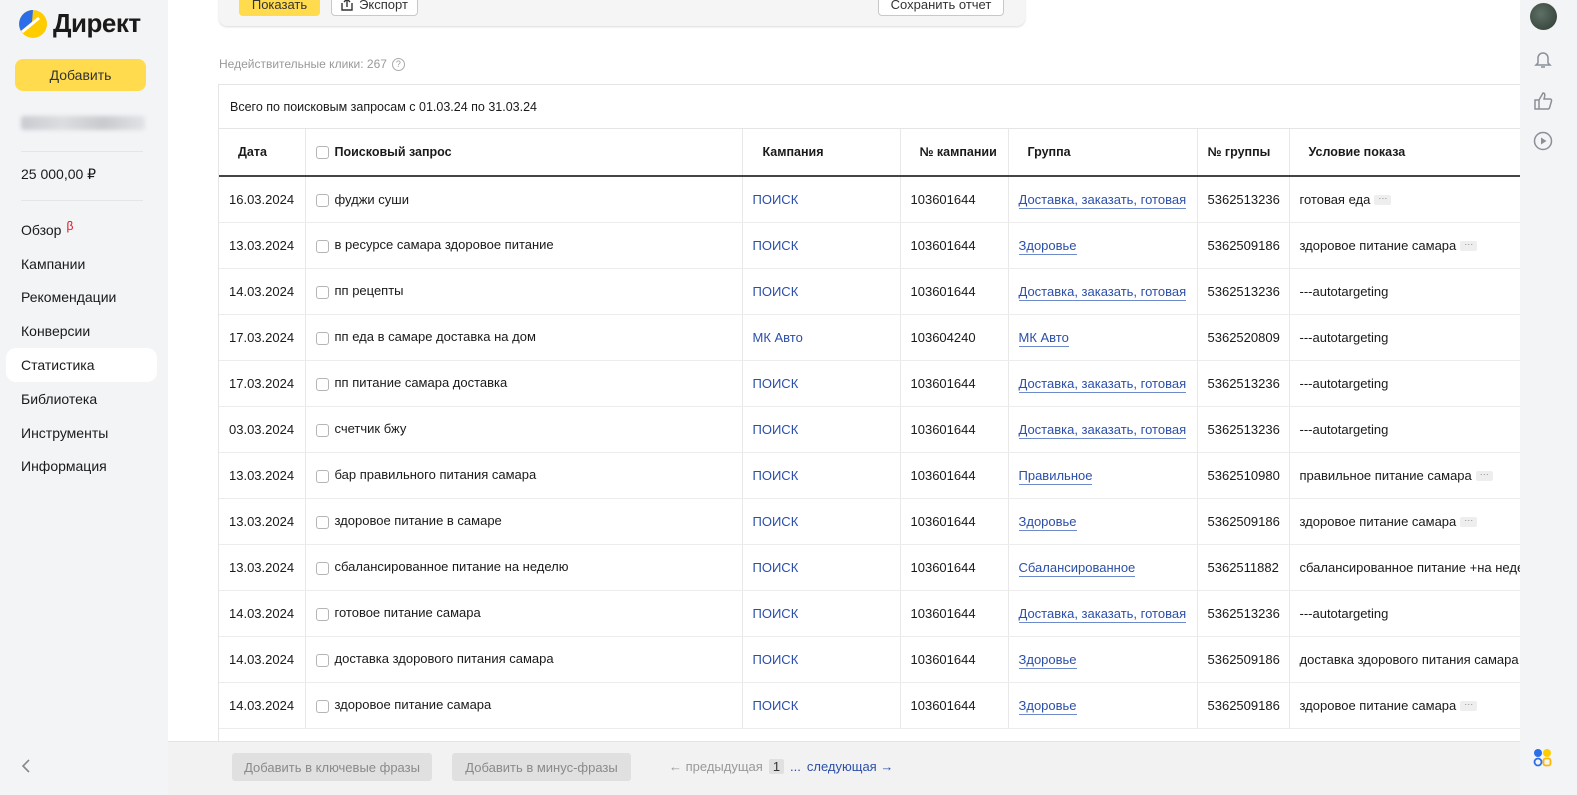  What do you see at coordinates (279, 8) in the screenshot?
I see `show-button: Показать` at bounding box center [279, 8].